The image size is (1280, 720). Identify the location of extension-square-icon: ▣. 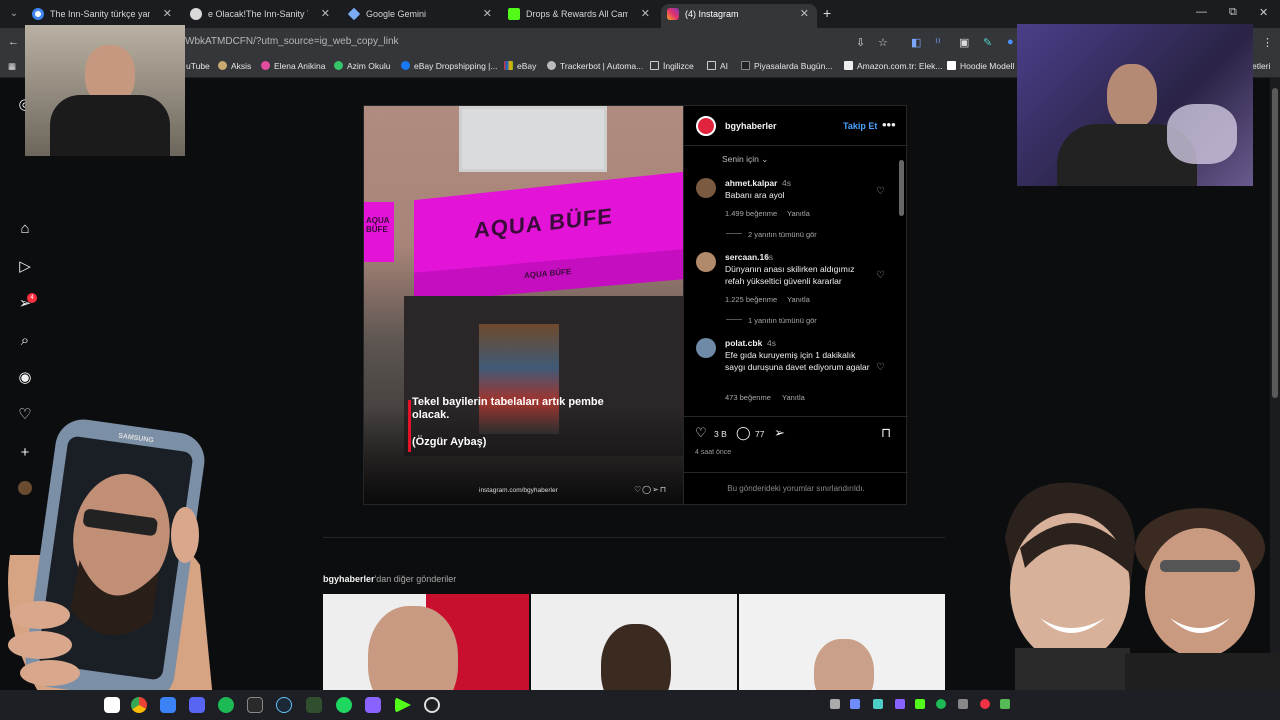
(964, 42).